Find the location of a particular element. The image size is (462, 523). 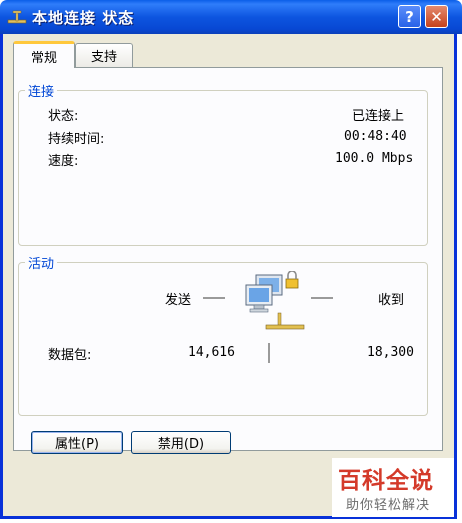

received-label: 收到 is located at coordinates (391, 300).